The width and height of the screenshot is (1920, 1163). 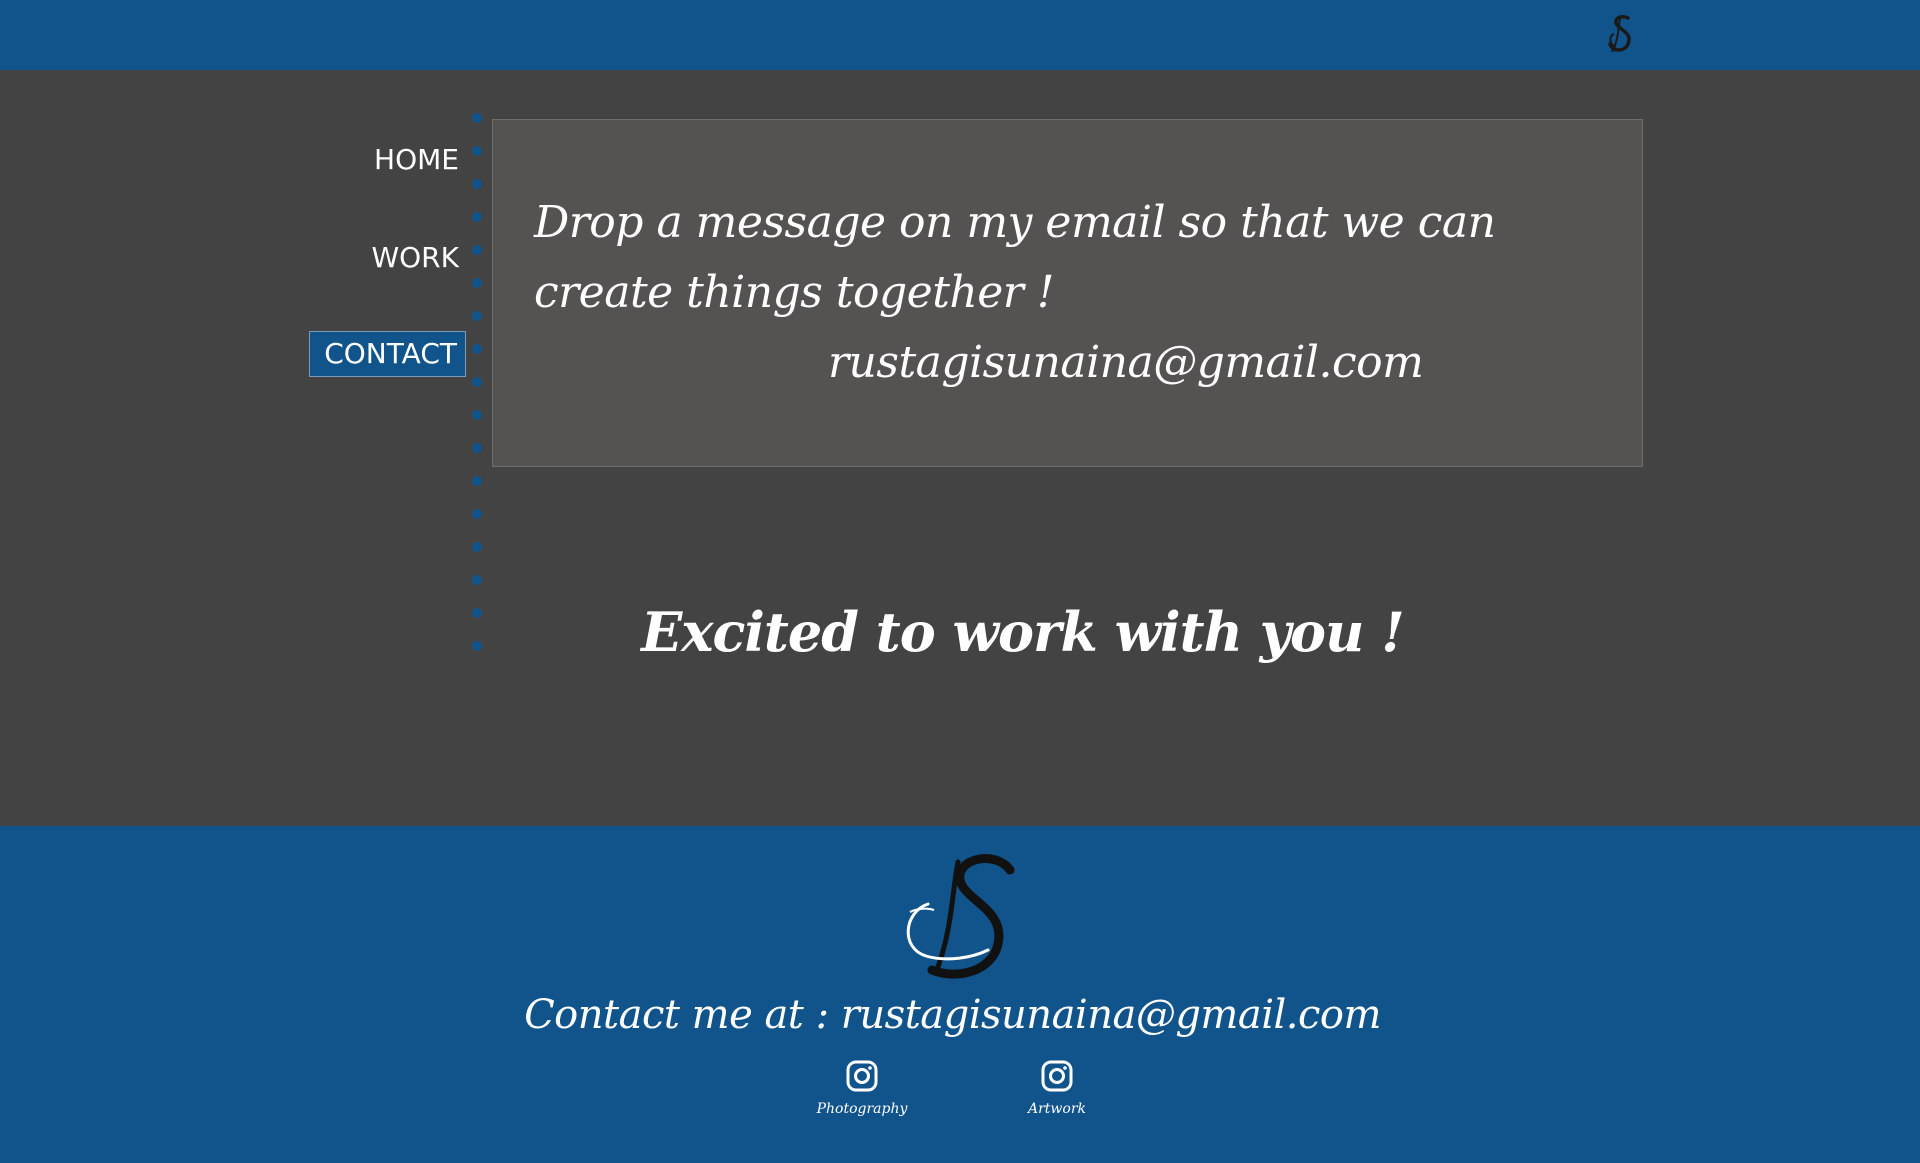 I want to click on social-label: Artwork, so click(x=1057, y=1109).